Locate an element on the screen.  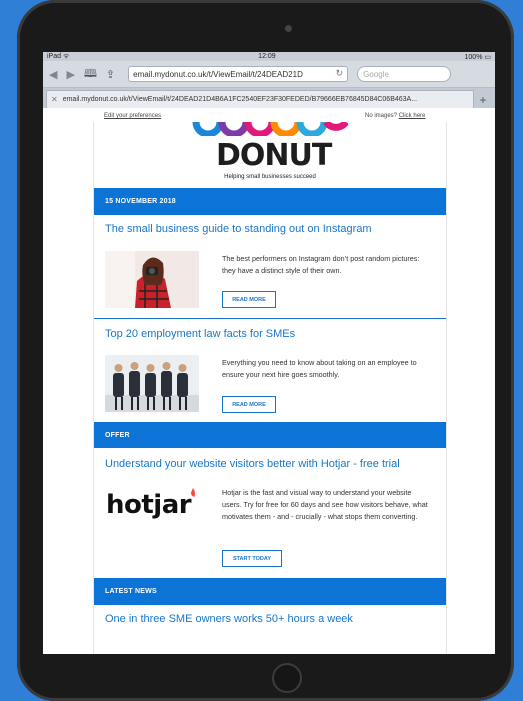
article2-image is located at coordinates (152, 383).